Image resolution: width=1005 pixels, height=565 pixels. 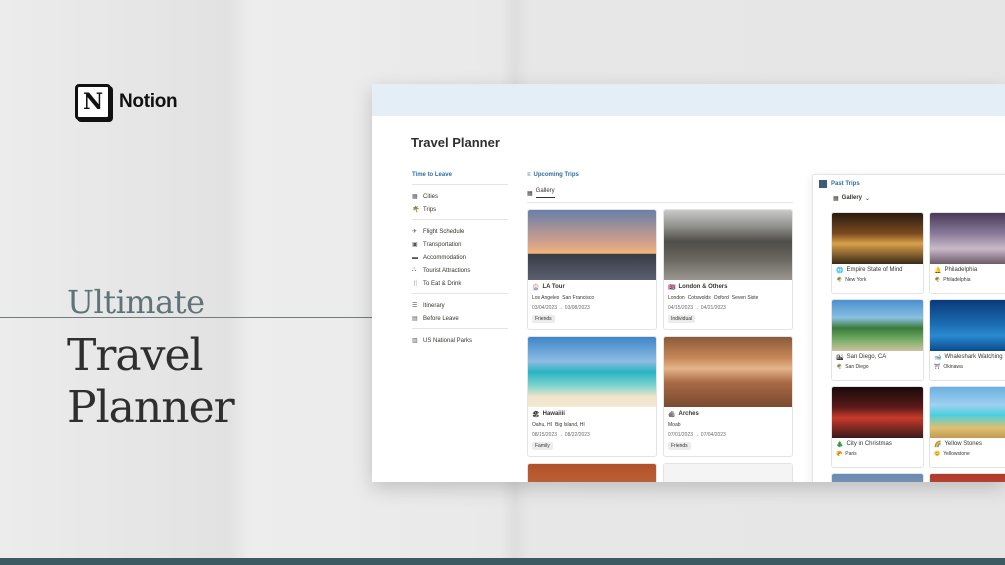 I want to click on nav-label: Itinerary, so click(x=434, y=305).